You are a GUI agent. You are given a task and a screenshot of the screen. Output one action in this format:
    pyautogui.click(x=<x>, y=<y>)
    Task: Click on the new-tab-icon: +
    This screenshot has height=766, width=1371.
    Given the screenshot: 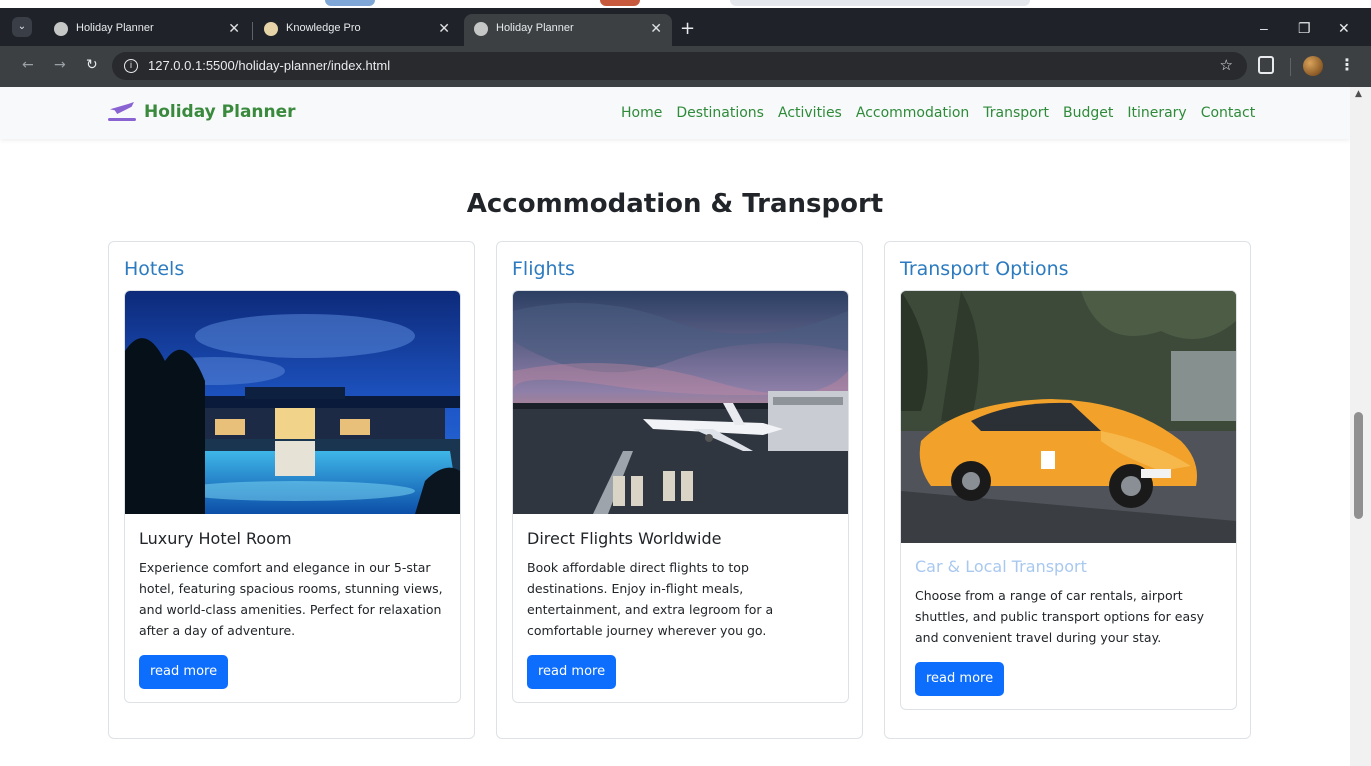 What is the action you would take?
    pyautogui.click(x=687, y=29)
    